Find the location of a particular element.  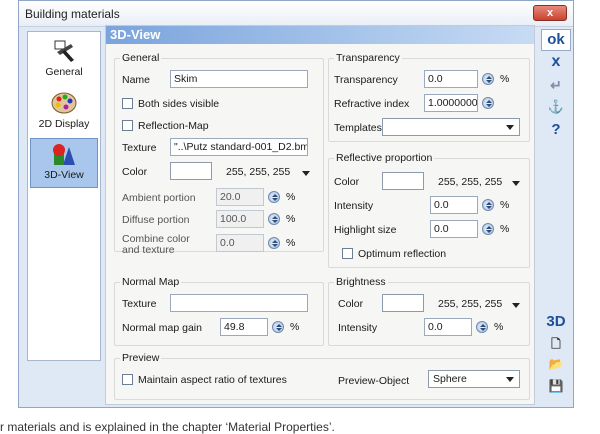

refractive-field: 1.0000000 is located at coordinates (451, 103).